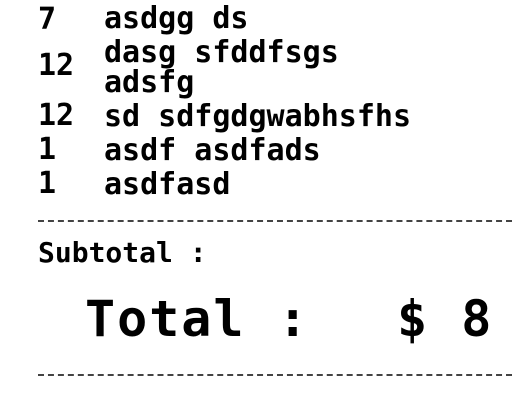  I want to click on subtotal-label: Subtotal :, so click(122, 252).